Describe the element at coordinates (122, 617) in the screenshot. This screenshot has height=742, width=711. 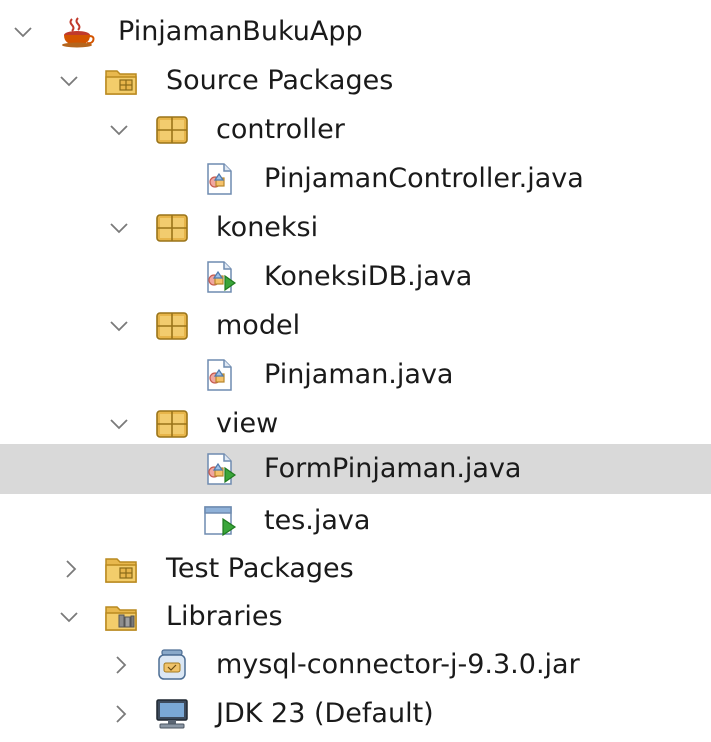
I see `libraries-folder-icon` at that location.